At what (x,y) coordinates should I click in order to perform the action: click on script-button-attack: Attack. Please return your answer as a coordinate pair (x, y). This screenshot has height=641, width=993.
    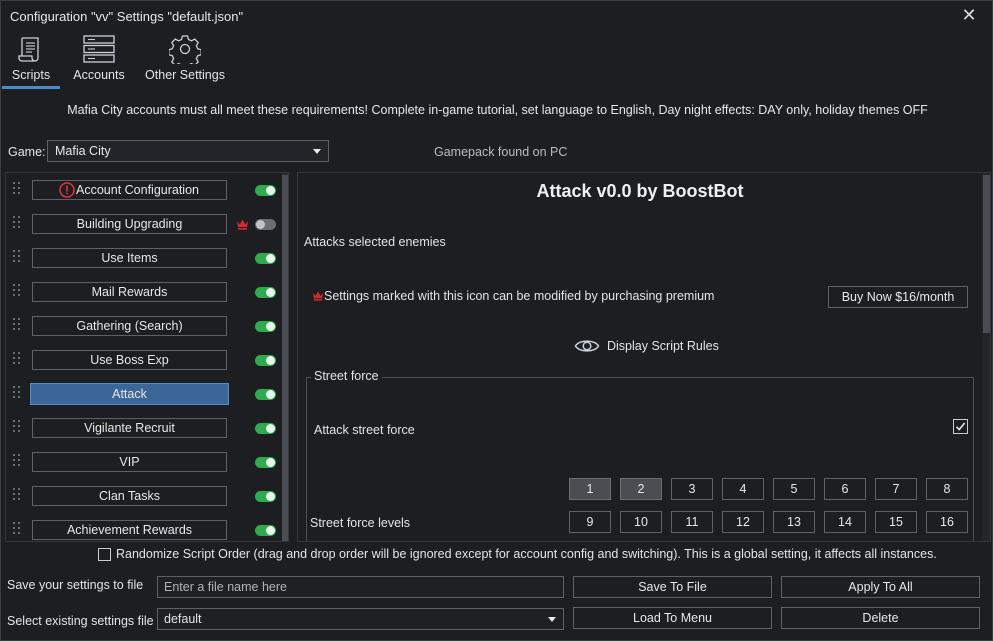
    Looking at the image, I should click on (129, 394).